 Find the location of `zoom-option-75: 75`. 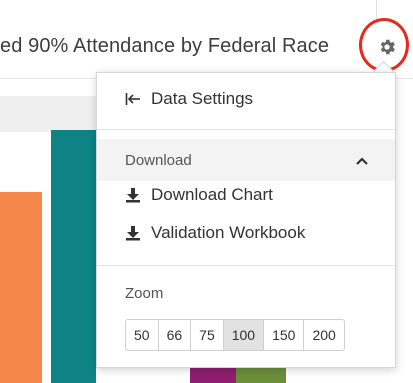

zoom-option-75: 75 is located at coordinates (207, 335).